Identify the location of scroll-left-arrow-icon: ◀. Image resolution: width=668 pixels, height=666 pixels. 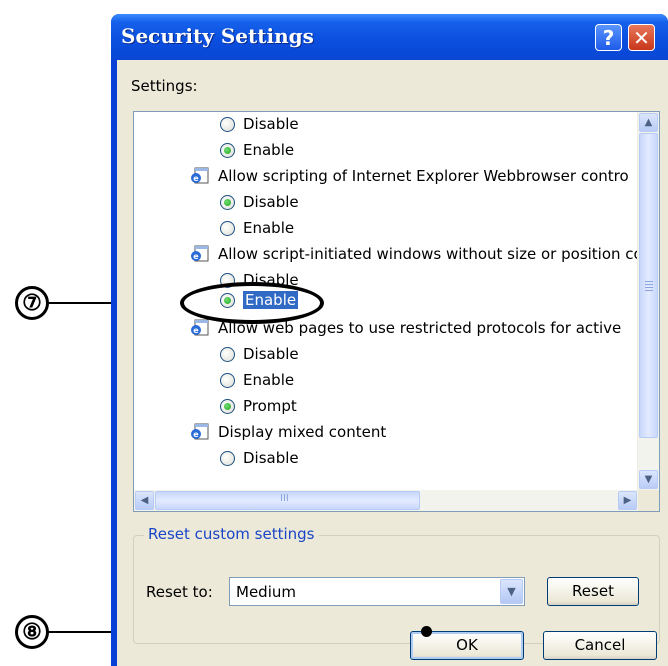
(144, 500).